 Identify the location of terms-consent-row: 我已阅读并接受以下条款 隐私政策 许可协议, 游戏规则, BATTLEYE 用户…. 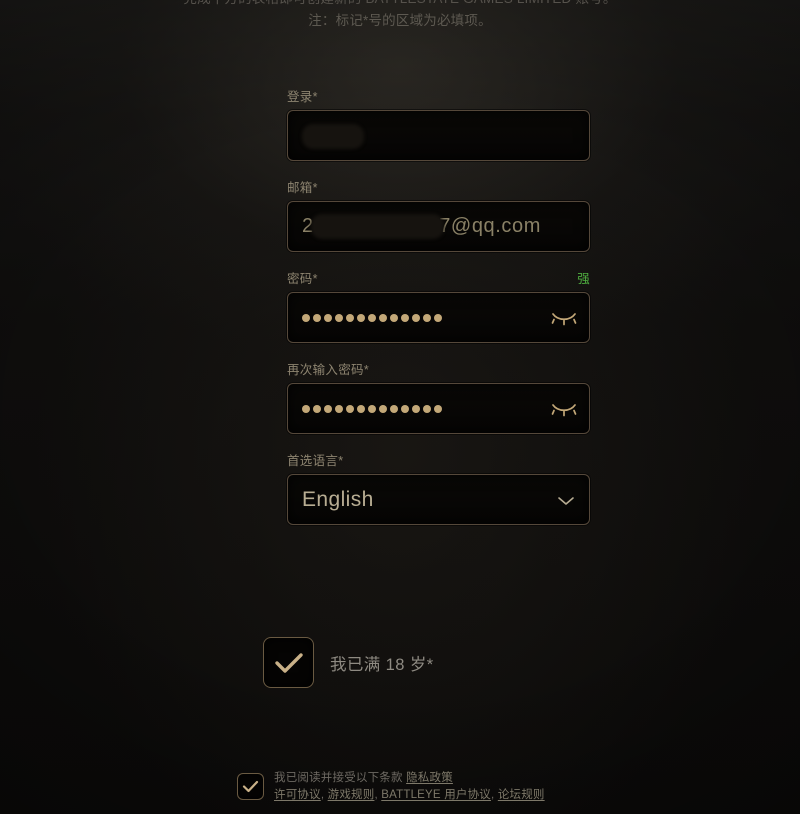
(447, 786).